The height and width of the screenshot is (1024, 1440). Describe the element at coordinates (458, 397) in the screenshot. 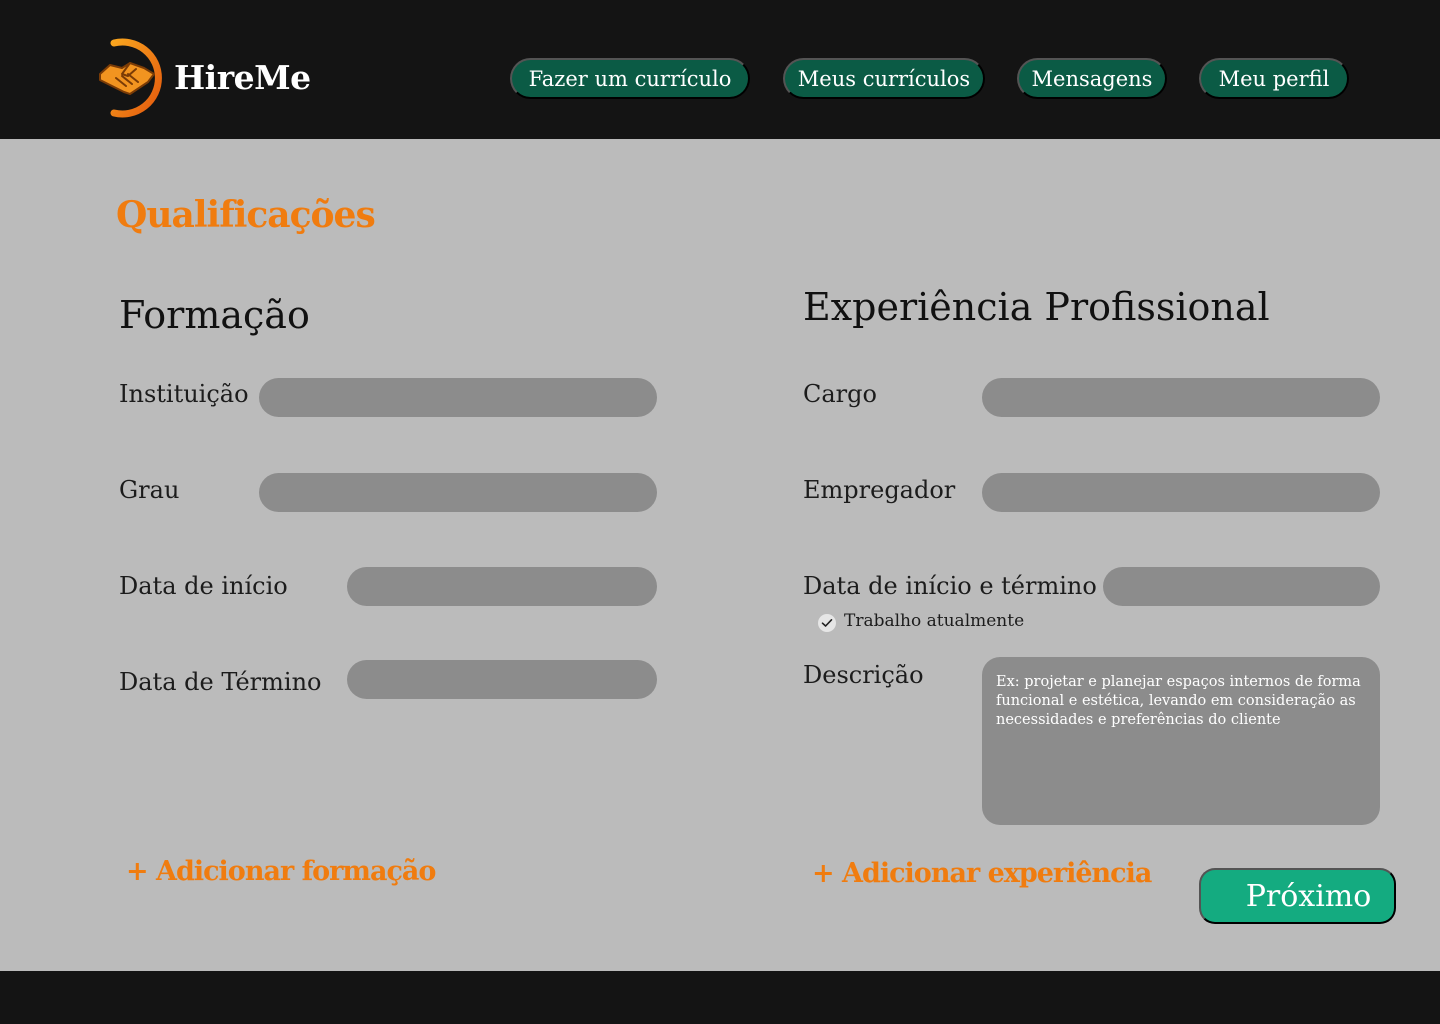

I see `institution-input` at that location.